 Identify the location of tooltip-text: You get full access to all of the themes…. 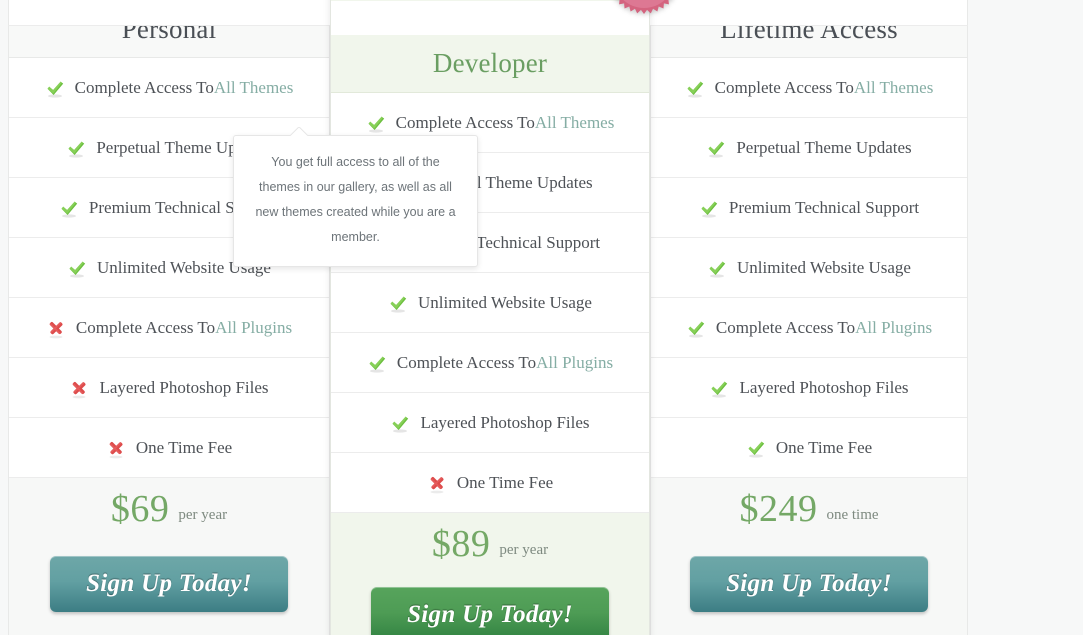
(355, 199).